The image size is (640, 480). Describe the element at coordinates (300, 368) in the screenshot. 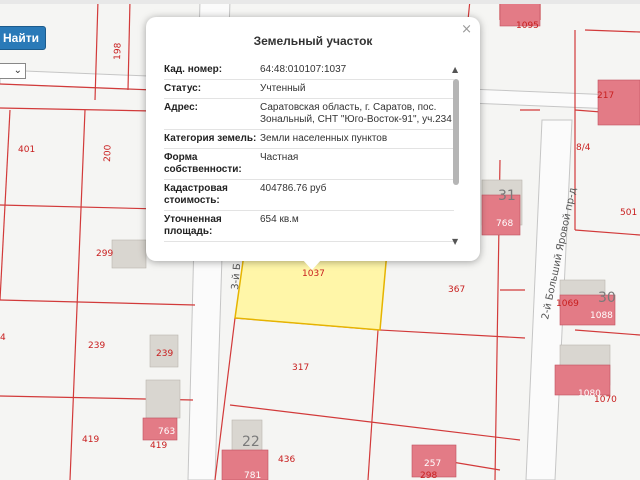

I see `svg-text: 317` at that location.